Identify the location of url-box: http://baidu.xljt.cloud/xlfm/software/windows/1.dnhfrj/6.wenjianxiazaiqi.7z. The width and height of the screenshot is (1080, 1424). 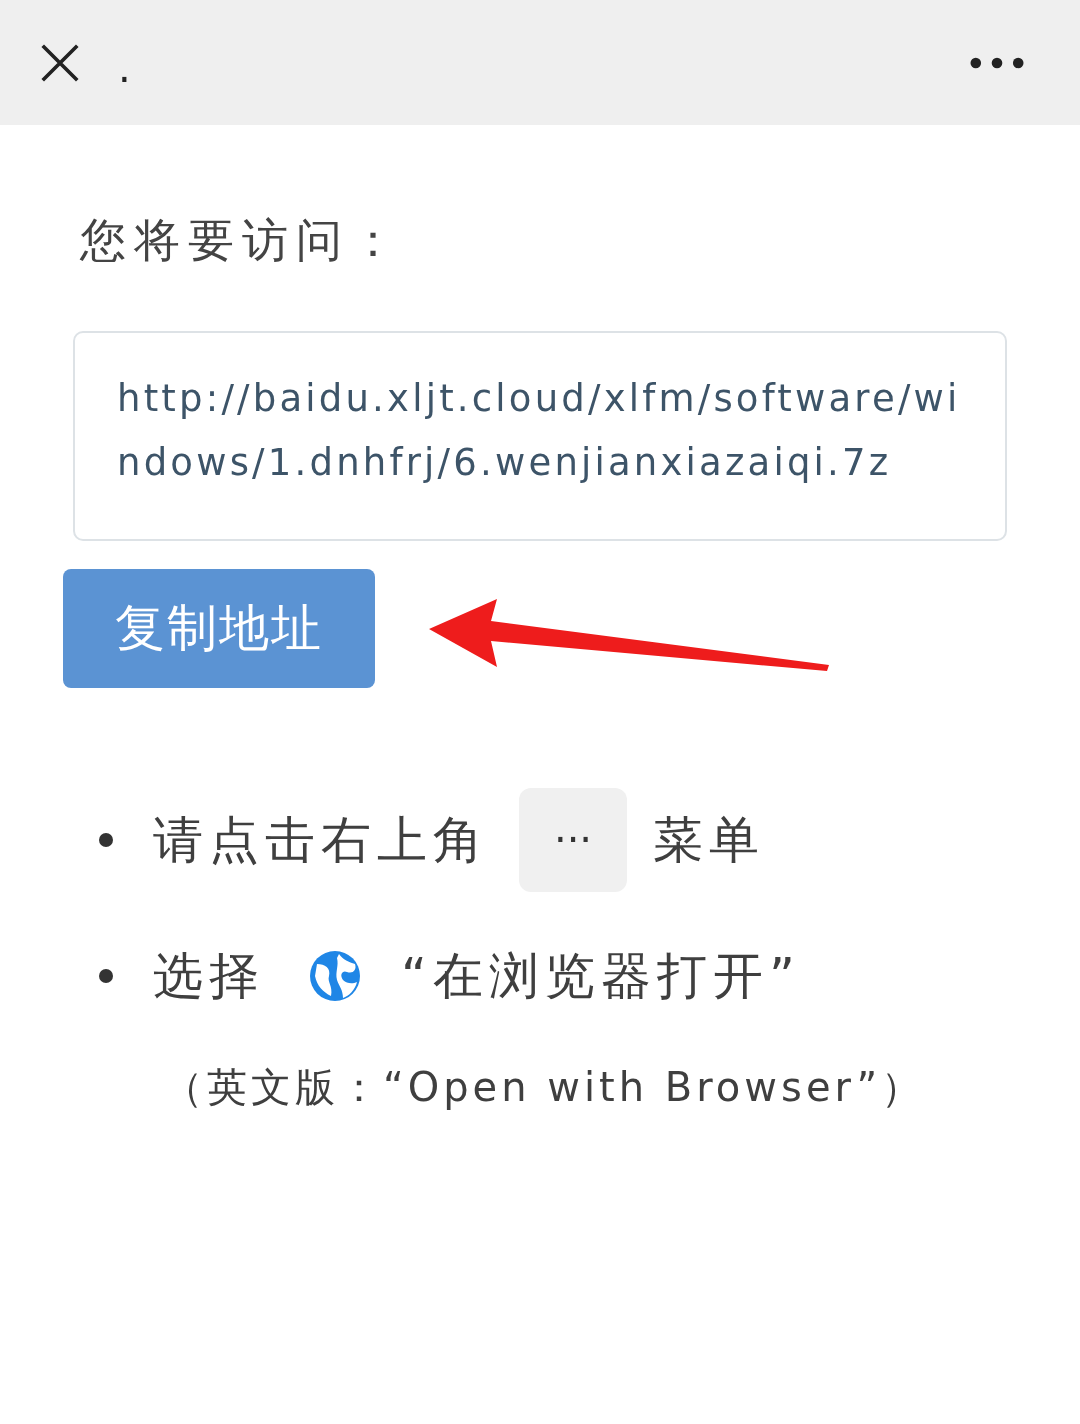
(540, 436).